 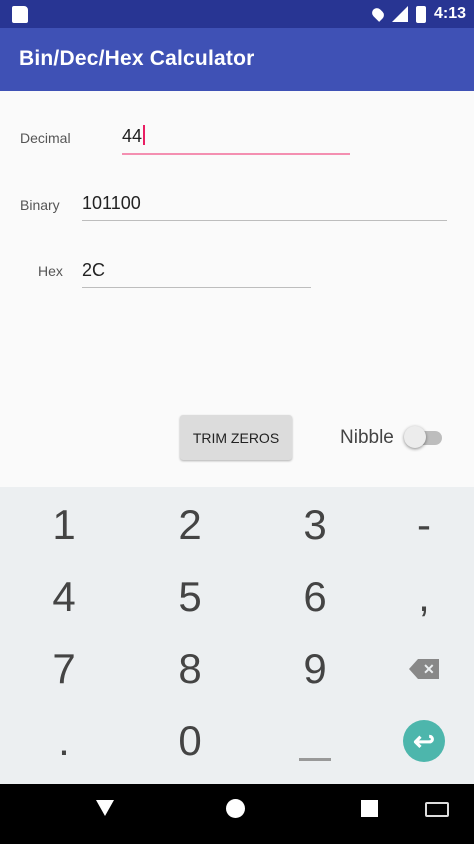 I want to click on backspace-key: ✕, so click(x=419, y=669).